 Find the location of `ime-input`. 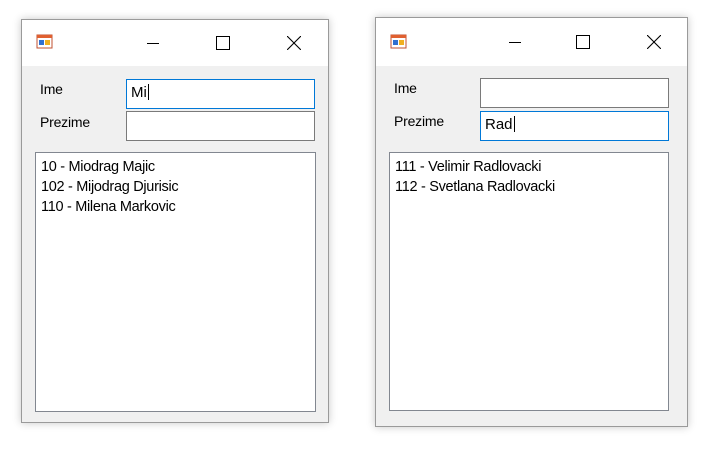

ime-input is located at coordinates (574, 93).